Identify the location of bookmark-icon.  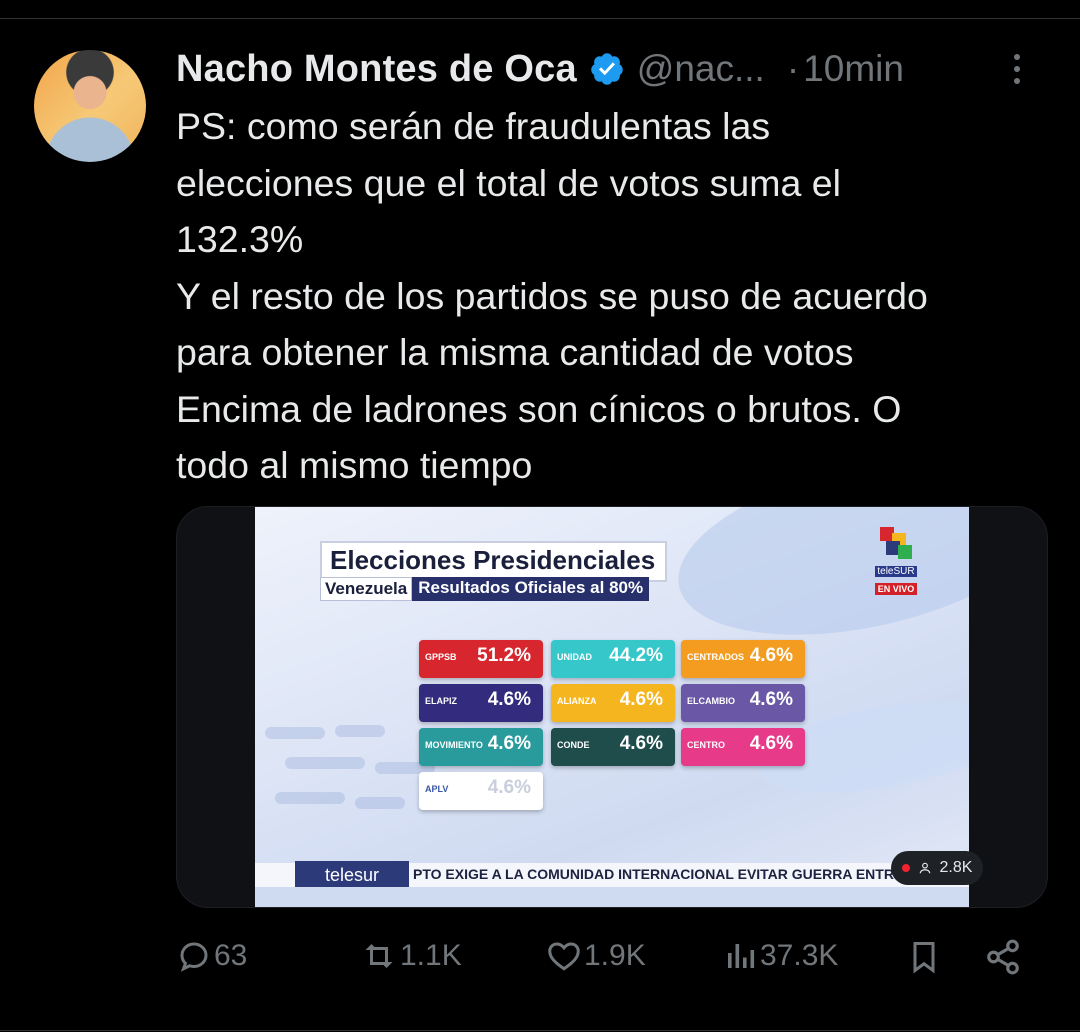
(924, 958).